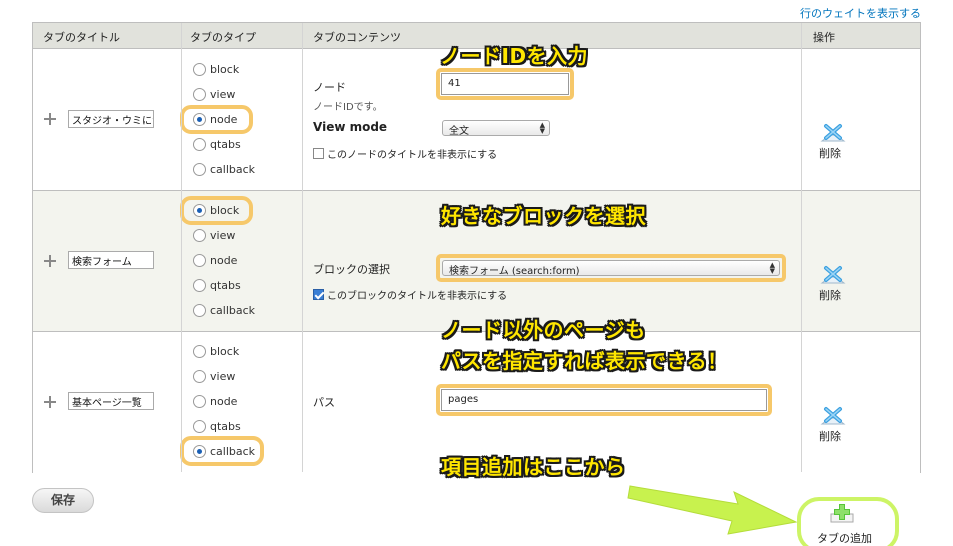 The width and height of the screenshot is (953, 546). What do you see at coordinates (604, 400) in the screenshot?
I see `highlight-path-input` at bounding box center [604, 400].